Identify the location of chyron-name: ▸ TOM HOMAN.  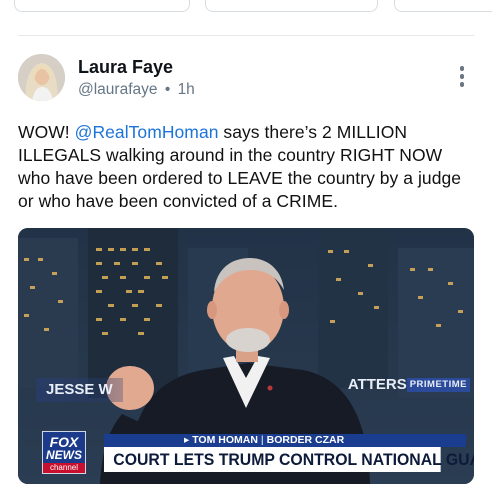
(221, 440).